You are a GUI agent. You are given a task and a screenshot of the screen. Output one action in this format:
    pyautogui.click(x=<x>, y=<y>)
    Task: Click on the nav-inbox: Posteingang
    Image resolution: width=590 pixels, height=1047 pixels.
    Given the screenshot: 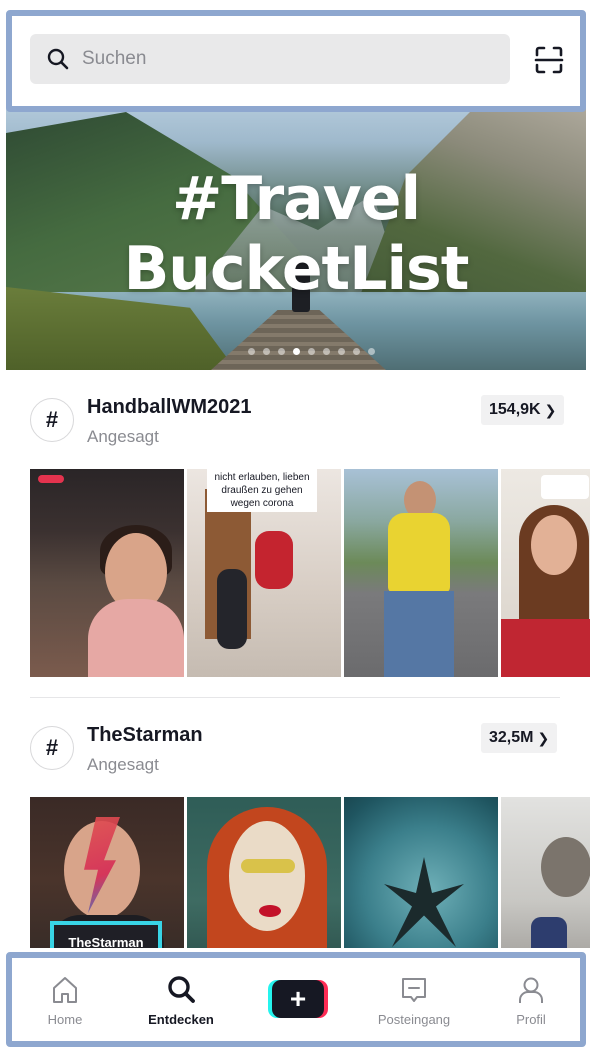 What is the action you would take?
    pyautogui.click(x=414, y=1000)
    